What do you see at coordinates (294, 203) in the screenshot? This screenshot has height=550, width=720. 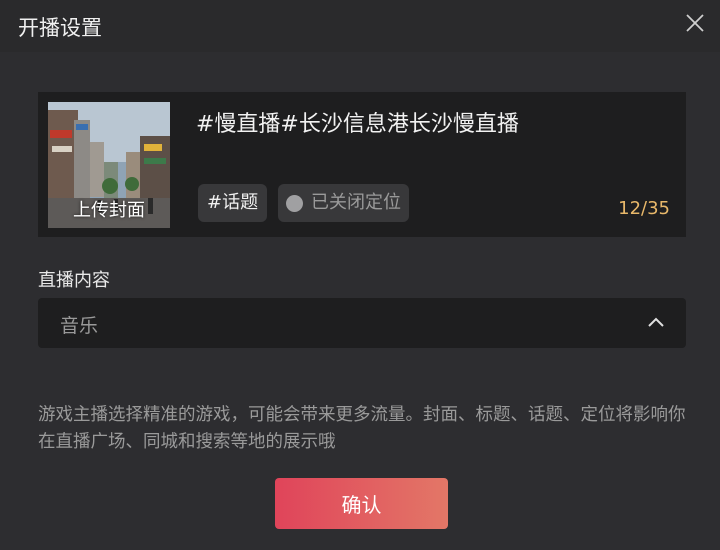 I see `location-off-icon` at bounding box center [294, 203].